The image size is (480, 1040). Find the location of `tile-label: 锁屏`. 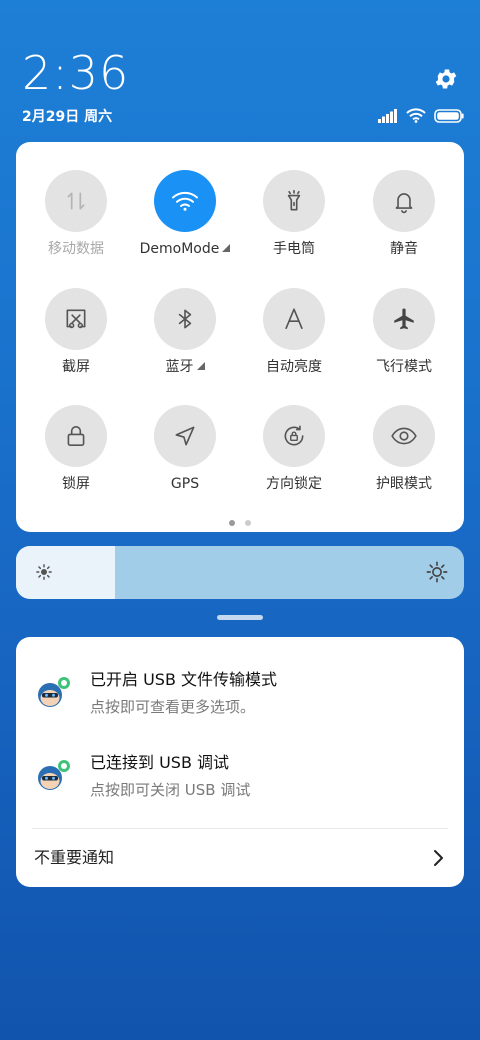

tile-label: 锁屏 is located at coordinates (76, 484).